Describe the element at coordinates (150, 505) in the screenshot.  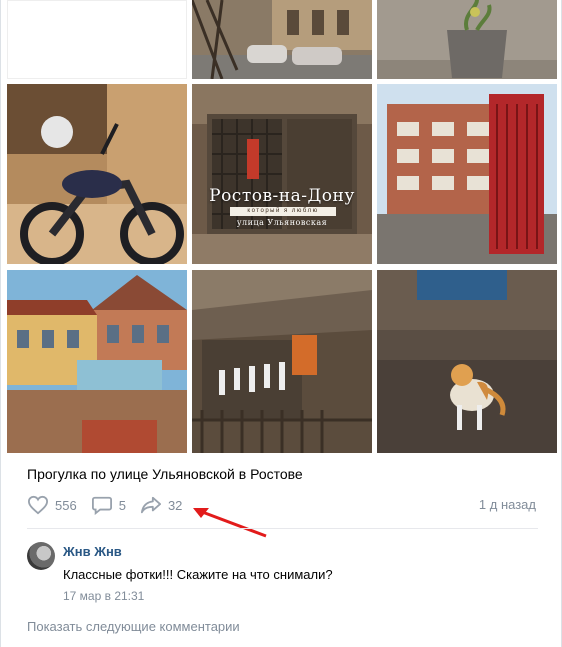
I see `share-icon` at that location.